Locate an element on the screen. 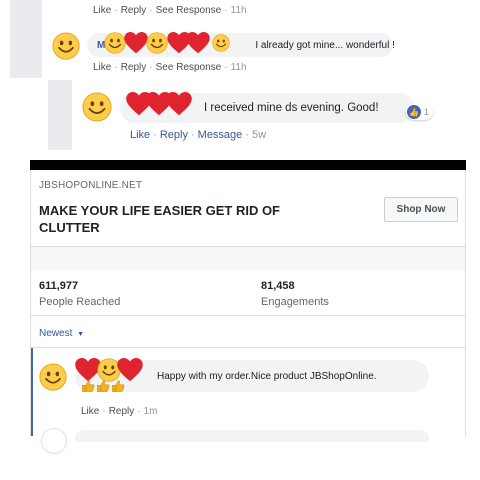 This screenshot has width=480, height=480. people-reached-value: 611,977 is located at coordinates (59, 286).